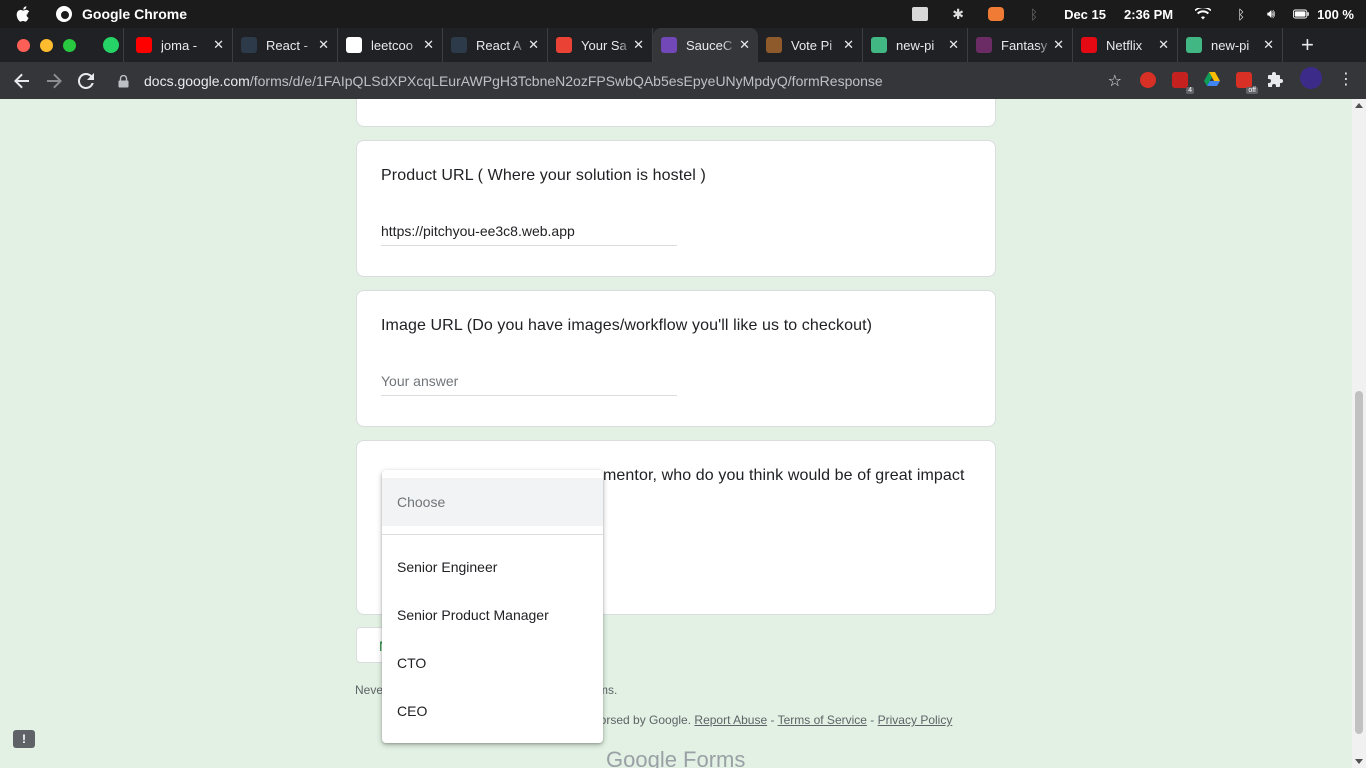  I want to click on profile-avatar, so click(1311, 78).